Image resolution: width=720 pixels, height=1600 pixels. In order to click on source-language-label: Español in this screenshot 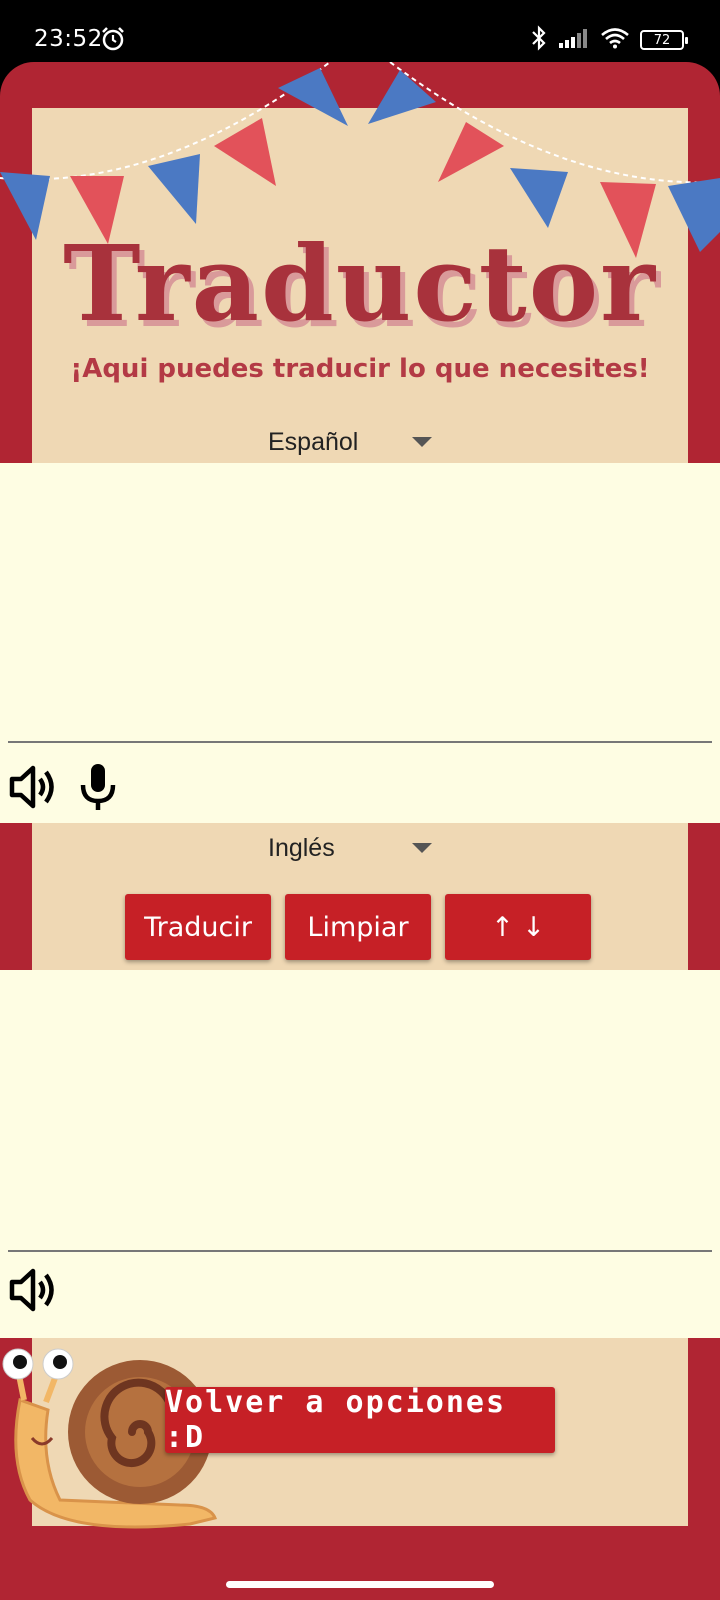, I will do `click(313, 441)`.